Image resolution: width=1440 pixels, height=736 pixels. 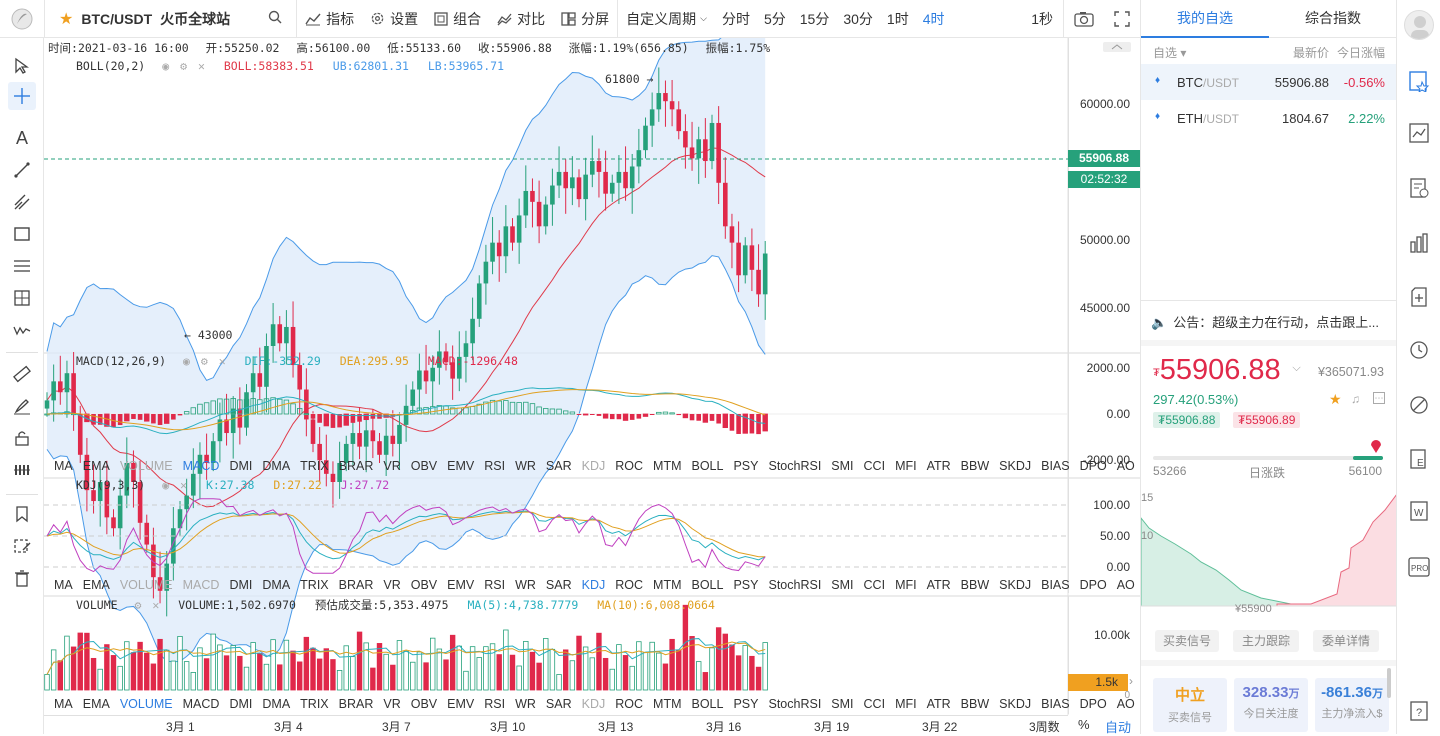 What do you see at coordinates (489, 466) in the screenshot?
I see `indicator-tab: RSI` at bounding box center [489, 466].